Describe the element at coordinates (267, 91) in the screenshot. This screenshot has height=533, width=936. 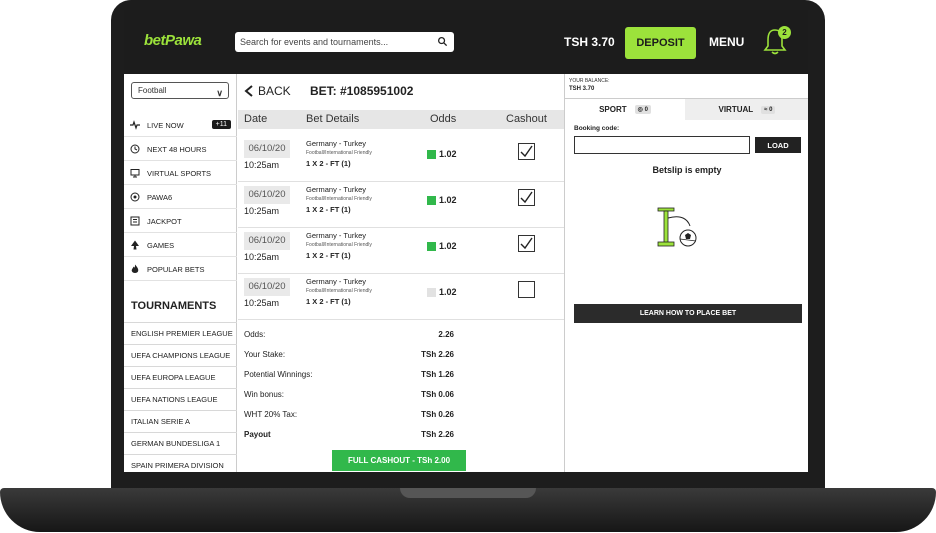
I see `back-button: BACK` at that location.